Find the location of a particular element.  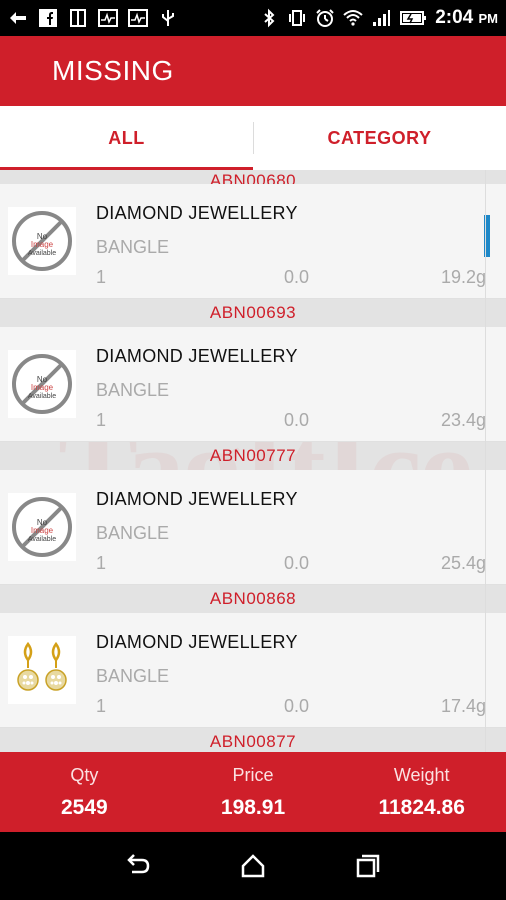

item-weight: 19.2g is located at coordinates (463, 277).